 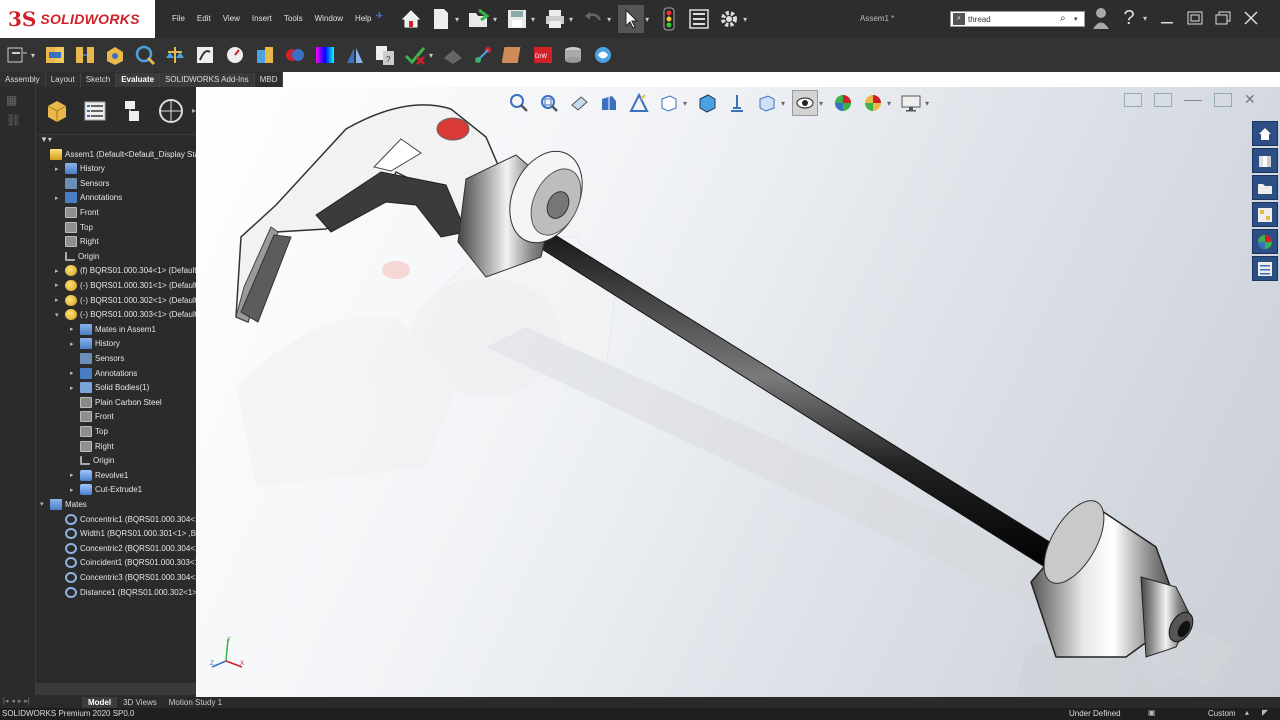 What do you see at coordinates (235, 55) in the screenshot?
I see `performance-evaluation-icon` at bounding box center [235, 55].